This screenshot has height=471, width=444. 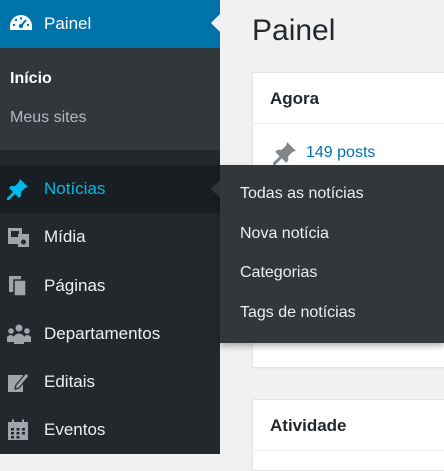 What do you see at coordinates (294, 30) in the screenshot?
I see `page-title: Painel` at bounding box center [294, 30].